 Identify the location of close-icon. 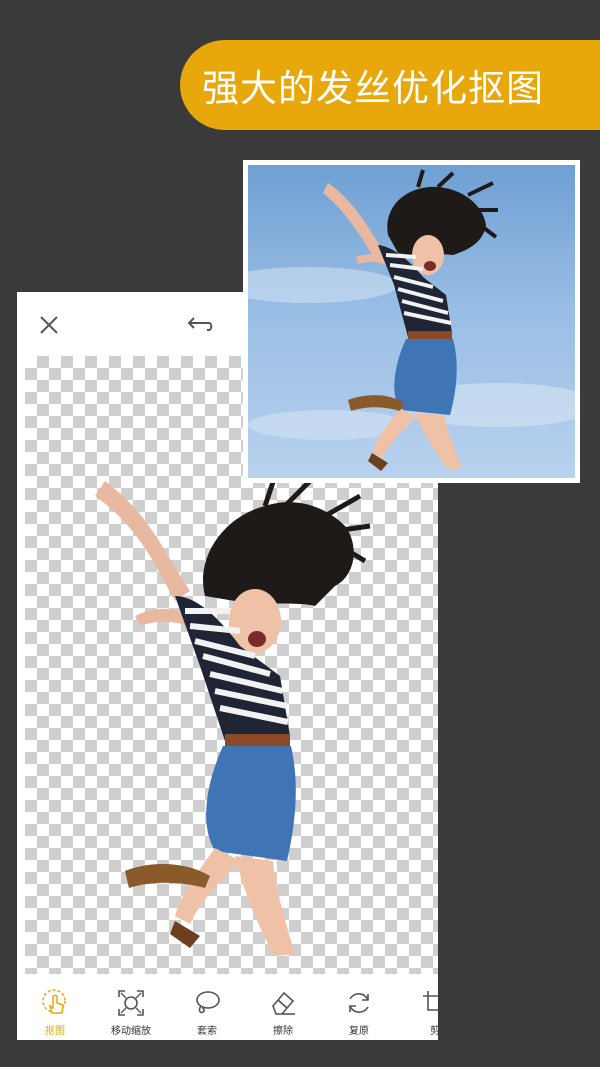
(49, 325).